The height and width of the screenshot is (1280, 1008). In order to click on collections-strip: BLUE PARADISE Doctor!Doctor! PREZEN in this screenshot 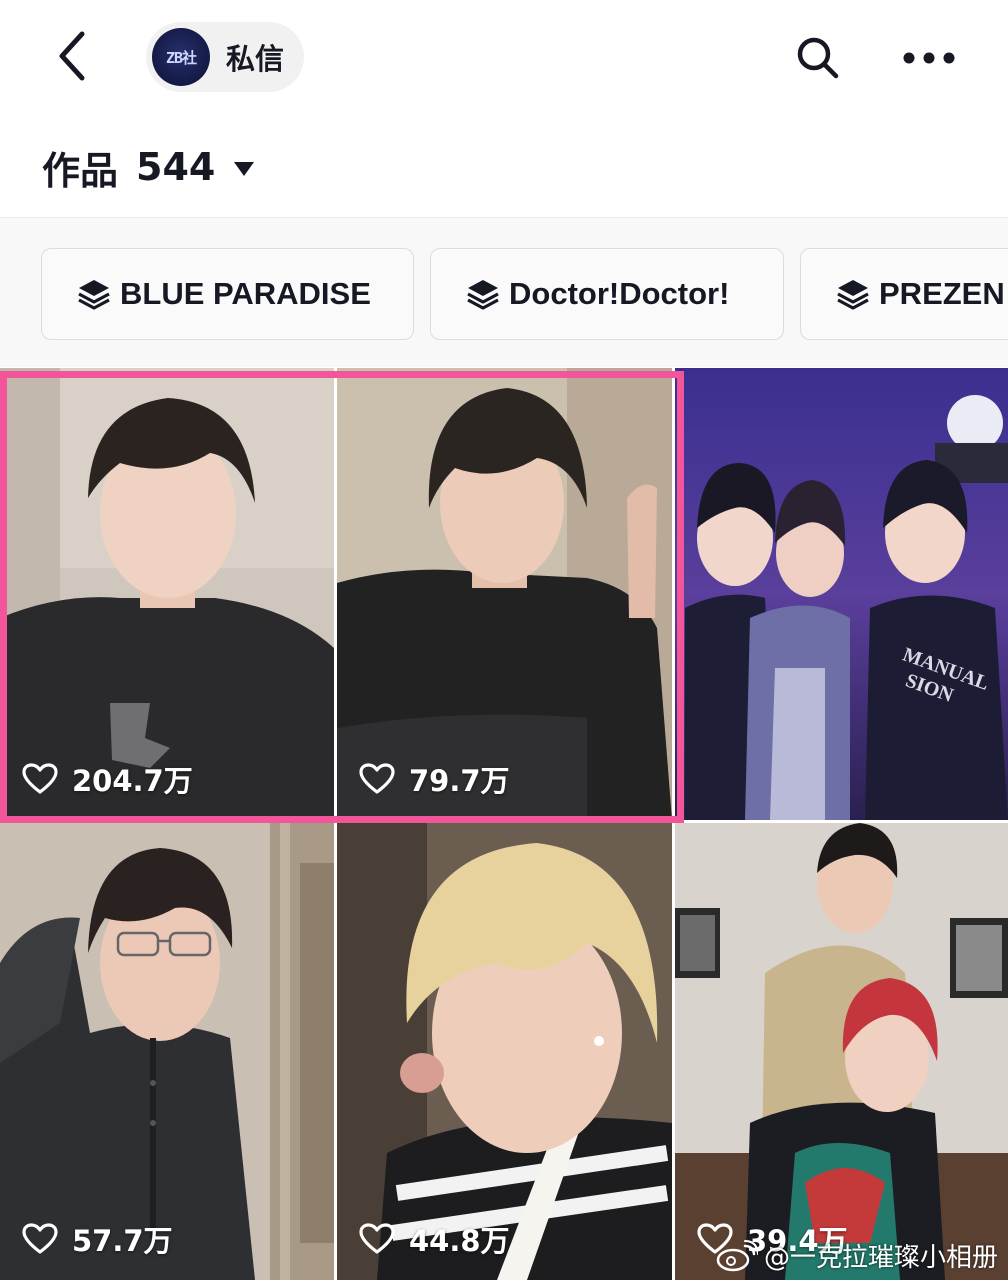, I will do `click(504, 292)`.